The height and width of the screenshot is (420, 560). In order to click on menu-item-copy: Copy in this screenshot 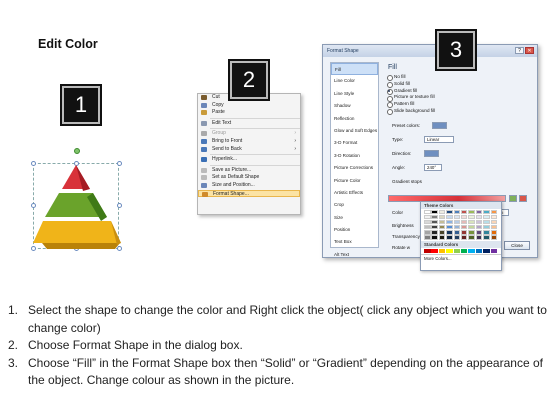, I will do `click(249, 106)`.